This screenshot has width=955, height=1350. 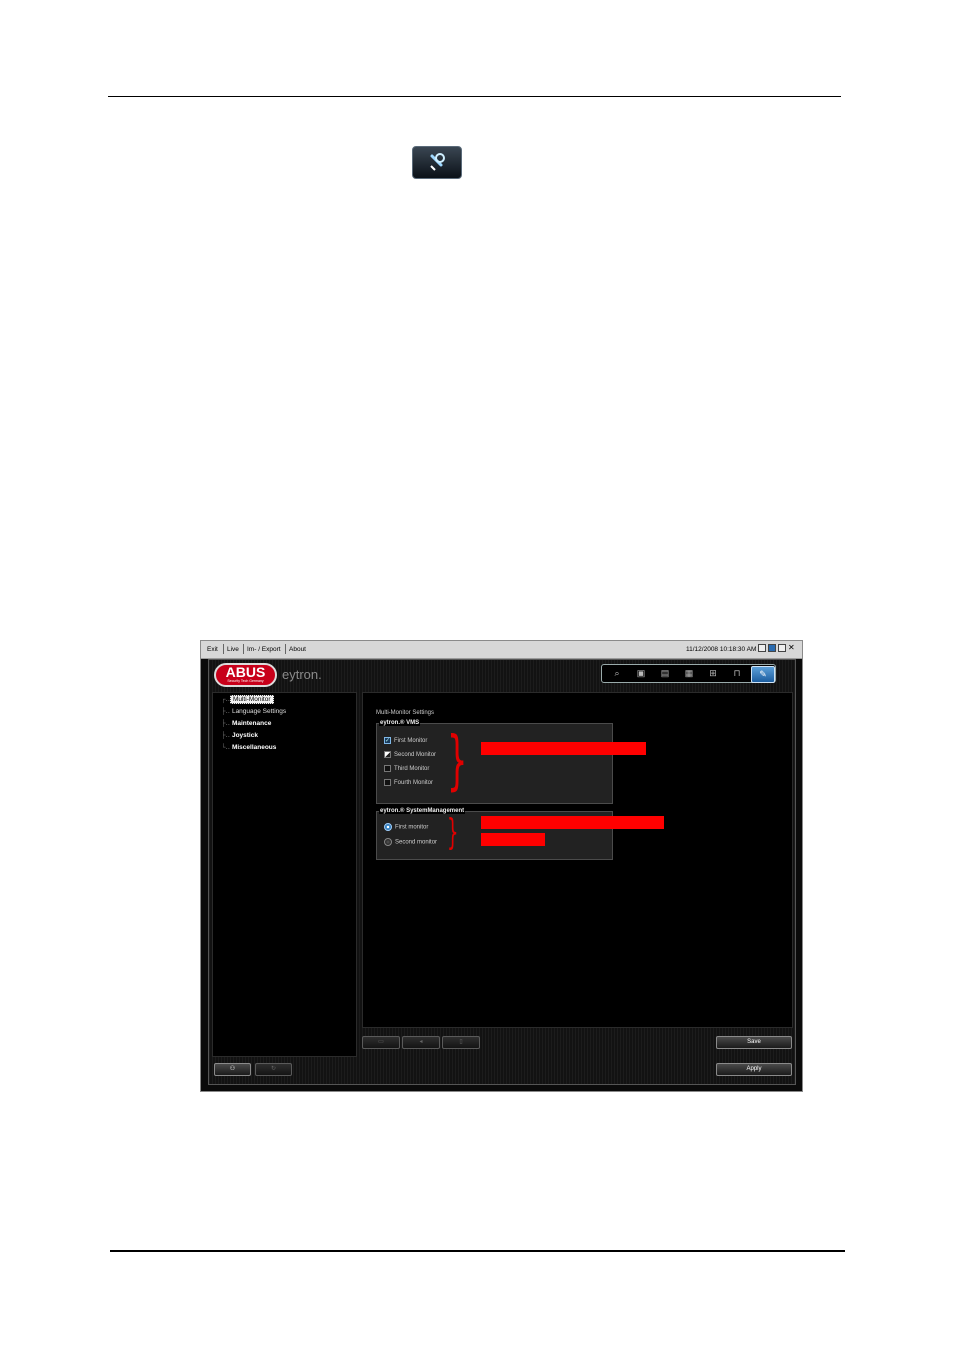 What do you see at coordinates (388, 827) in the screenshot?
I see `radio-selected-icon` at bounding box center [388, 827].